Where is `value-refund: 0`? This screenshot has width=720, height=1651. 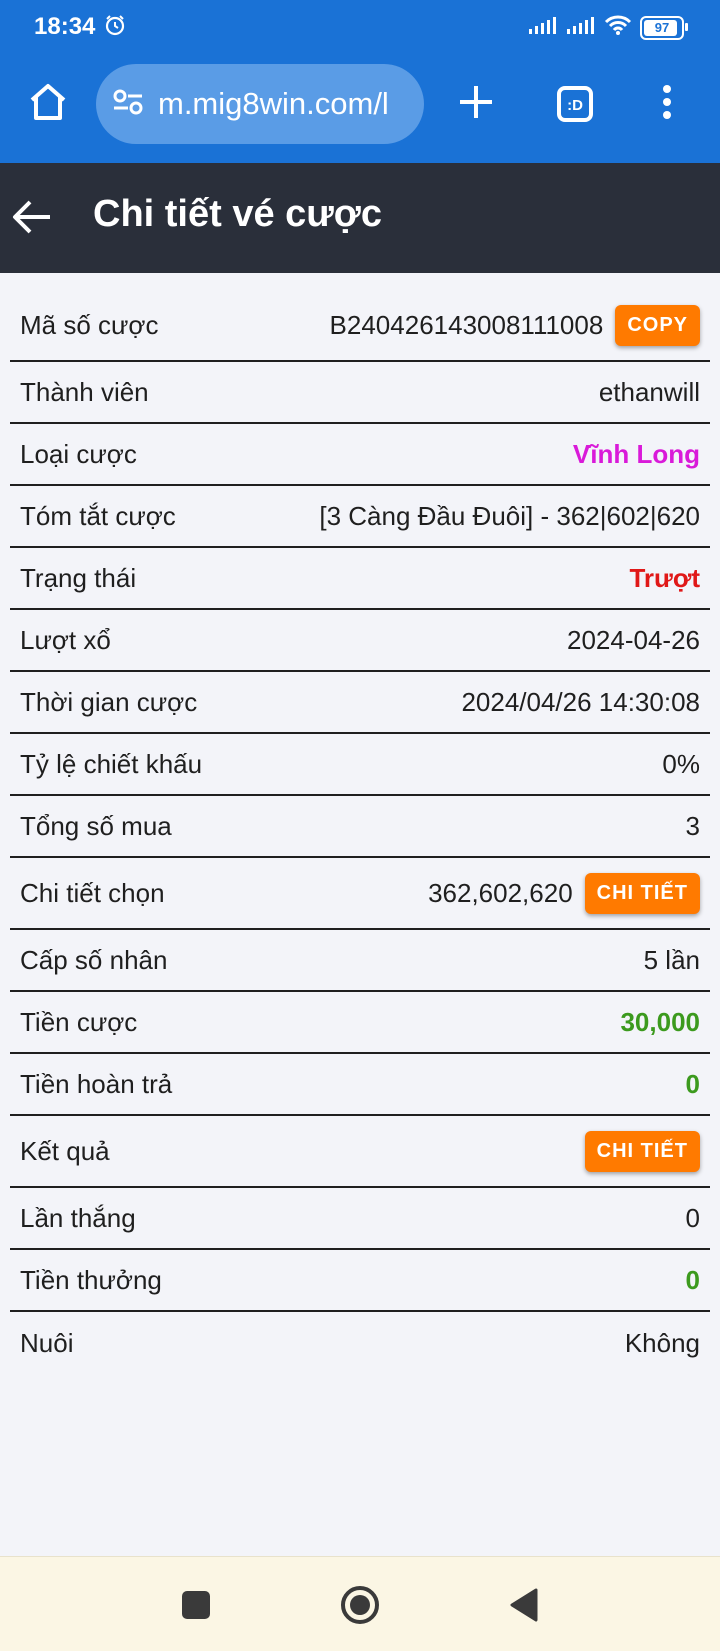 value-refund: 0 is located at coordinates (692, 1083).